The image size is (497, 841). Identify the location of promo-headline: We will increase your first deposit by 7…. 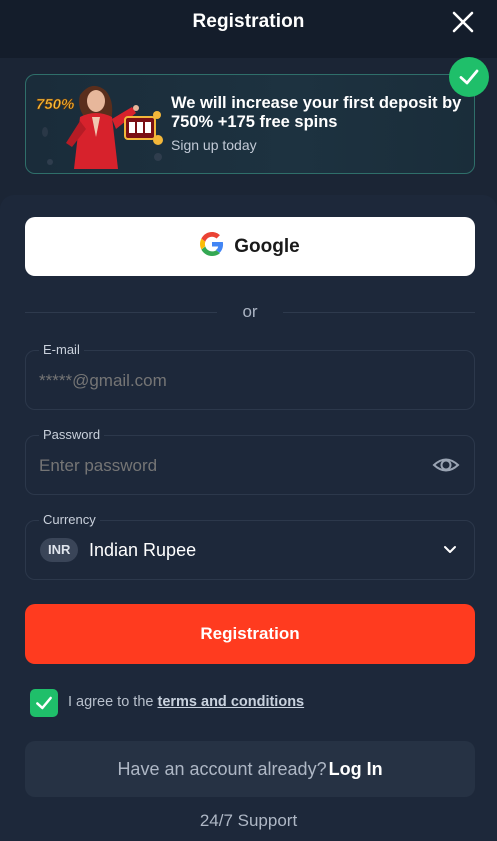
(316, 112).